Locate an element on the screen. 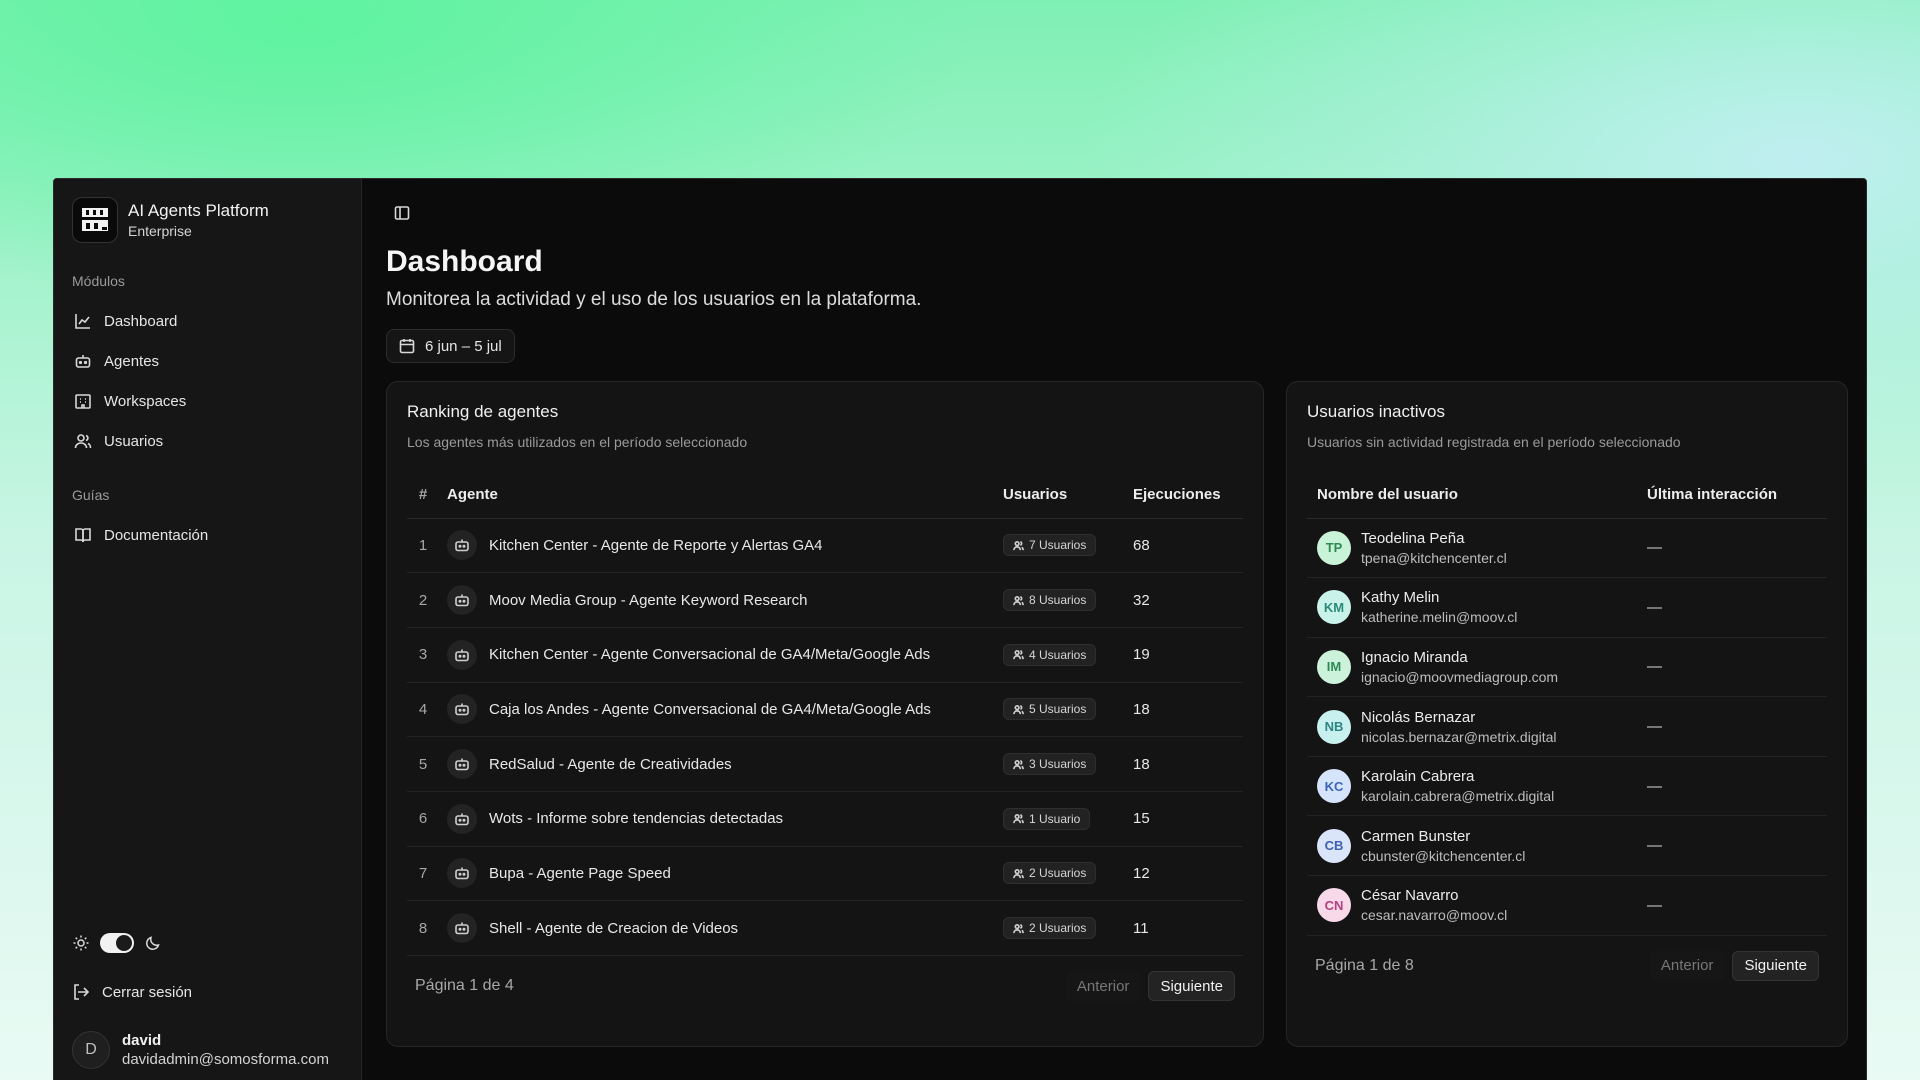 Image resolution: width=1920 pixels, height=1080 pixels. calendar-icon is located at coordinates (407, 346).